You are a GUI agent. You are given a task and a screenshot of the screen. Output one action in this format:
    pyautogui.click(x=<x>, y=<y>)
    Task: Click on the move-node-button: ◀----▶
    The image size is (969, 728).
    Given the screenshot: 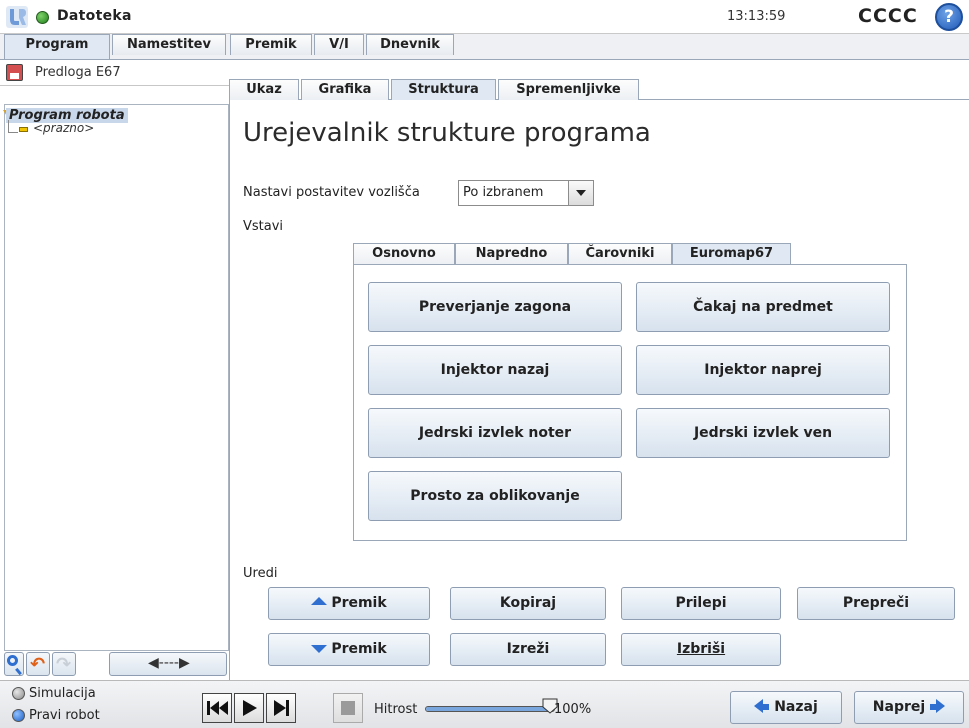 What is the action you would take?
    pyautogui.click(x=168, y=664)
    